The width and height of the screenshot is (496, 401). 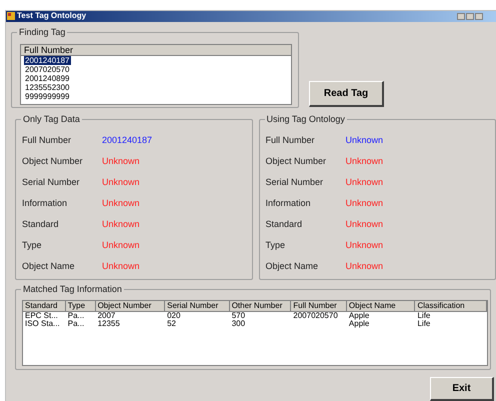 I want to click on column-header: Other Number, so click(x=261, y=305).